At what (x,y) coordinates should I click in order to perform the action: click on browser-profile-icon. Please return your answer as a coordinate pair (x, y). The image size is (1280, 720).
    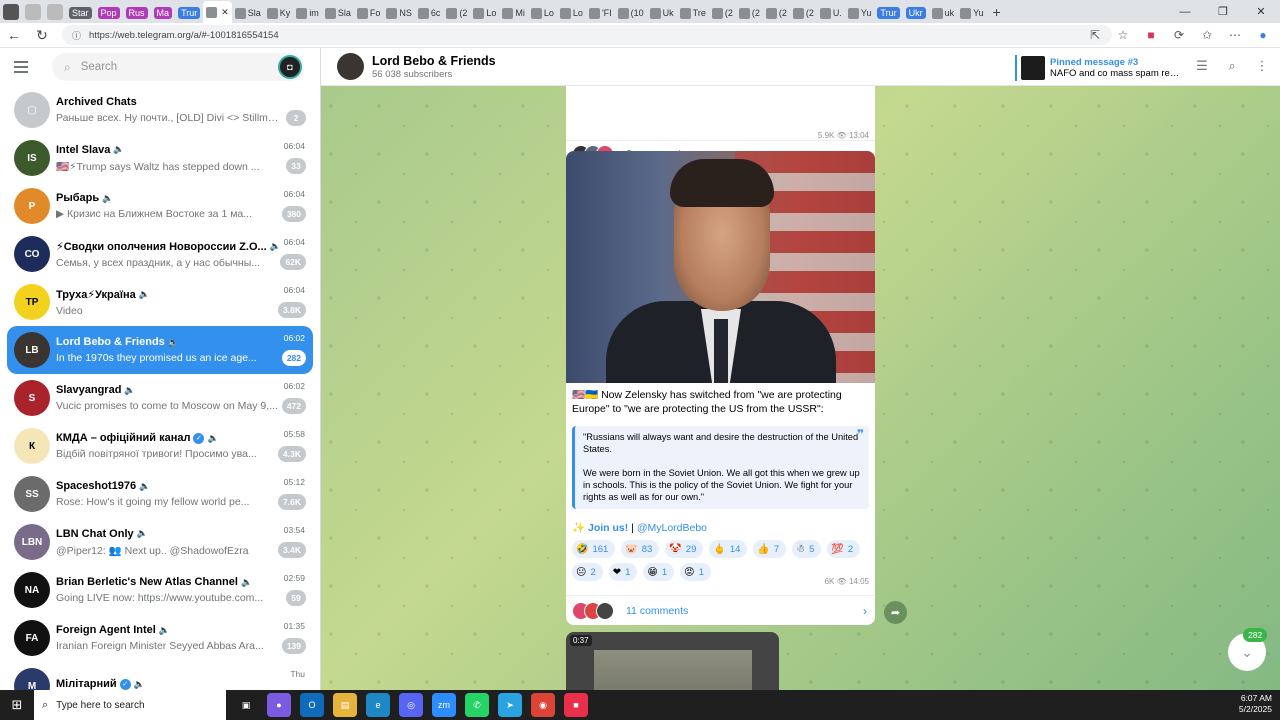
    Looking at the image, I should click on (11, 11).